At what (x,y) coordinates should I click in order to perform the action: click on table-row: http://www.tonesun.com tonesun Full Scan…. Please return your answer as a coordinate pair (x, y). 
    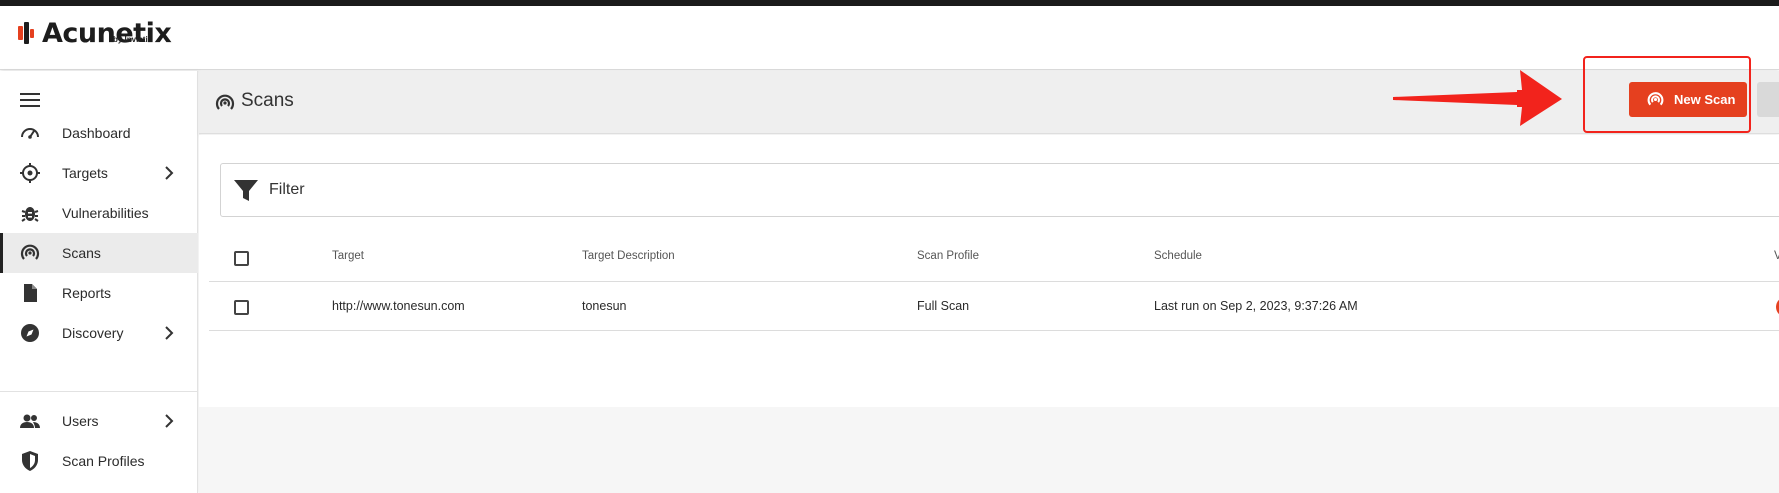
    Looking at the image, I should click on (994, 307).